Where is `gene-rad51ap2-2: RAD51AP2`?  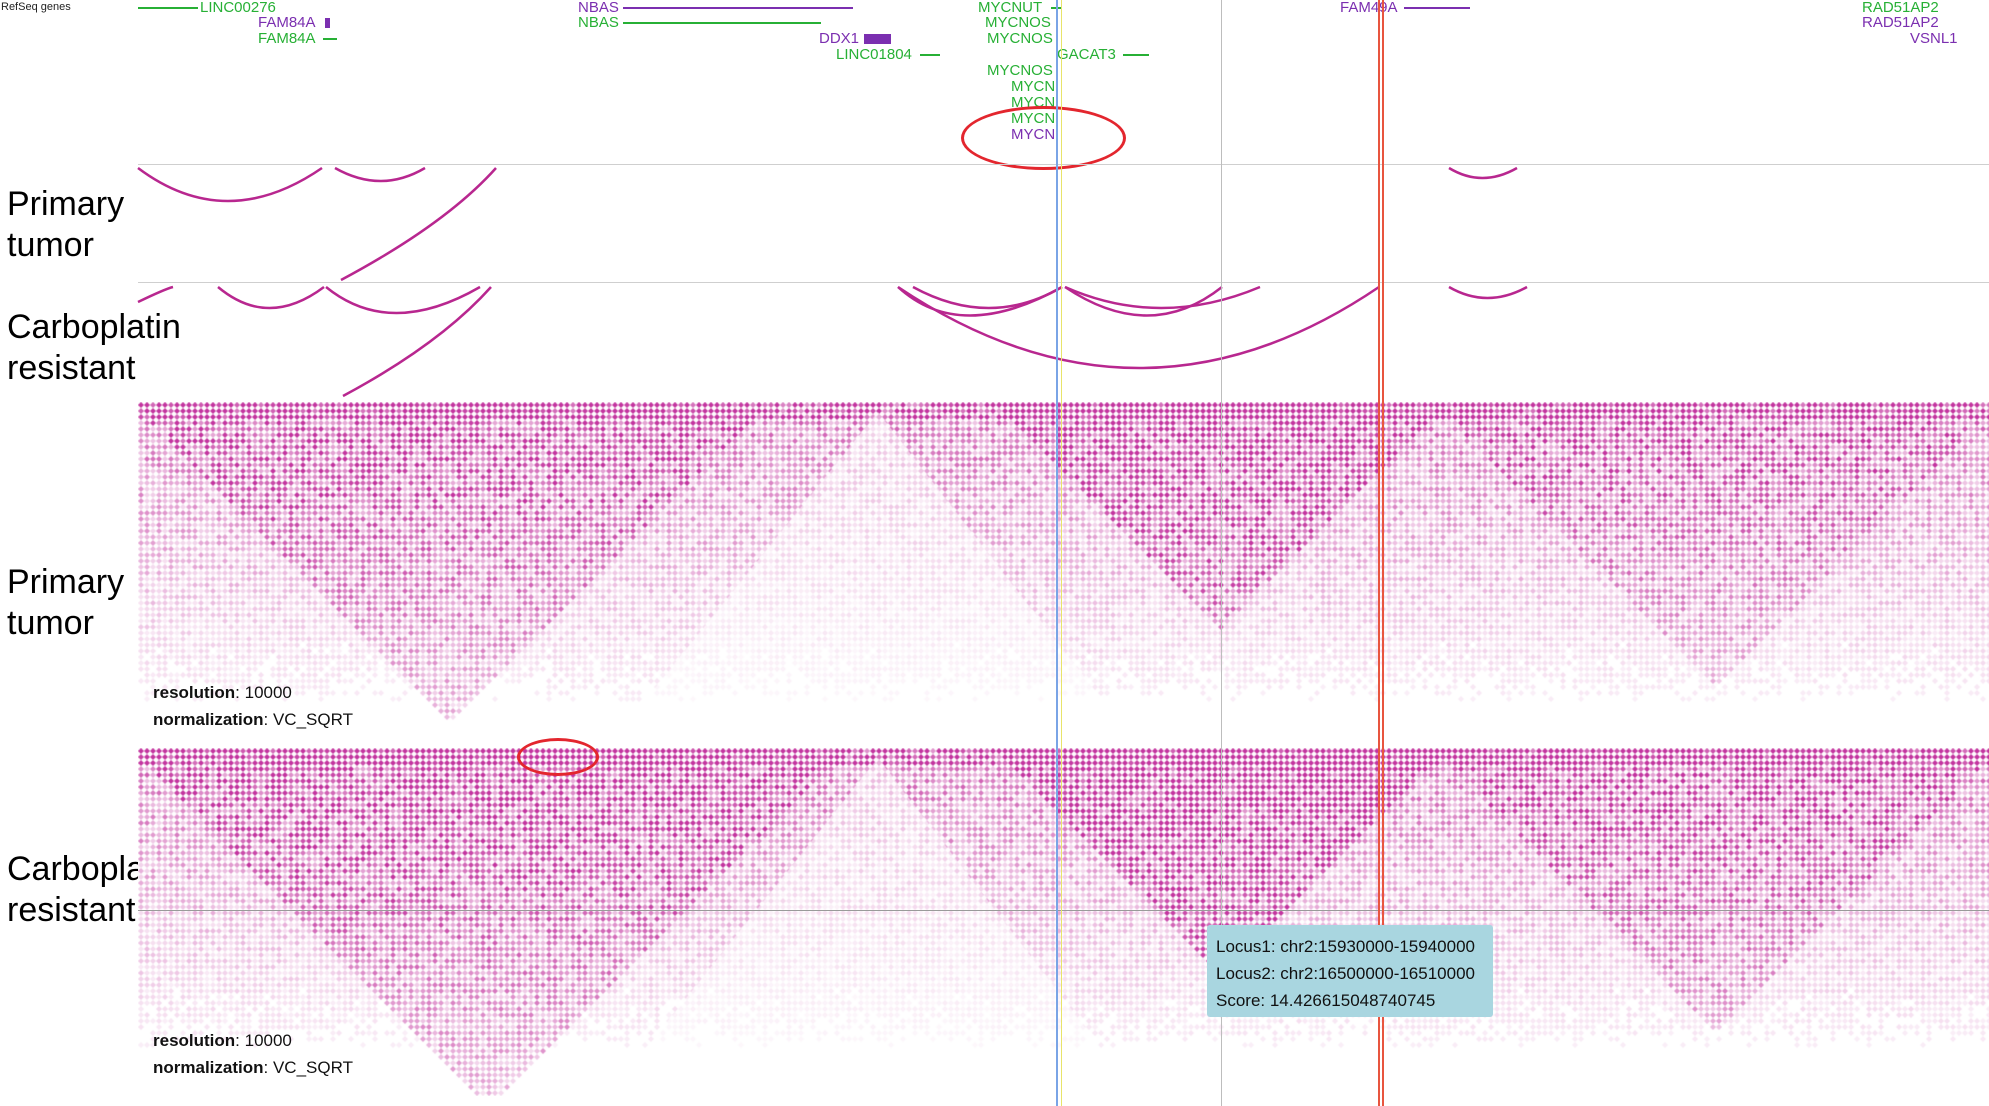
gene-rad51ap2-2: RAD51AP2 is located at coordinates (1925, 23).